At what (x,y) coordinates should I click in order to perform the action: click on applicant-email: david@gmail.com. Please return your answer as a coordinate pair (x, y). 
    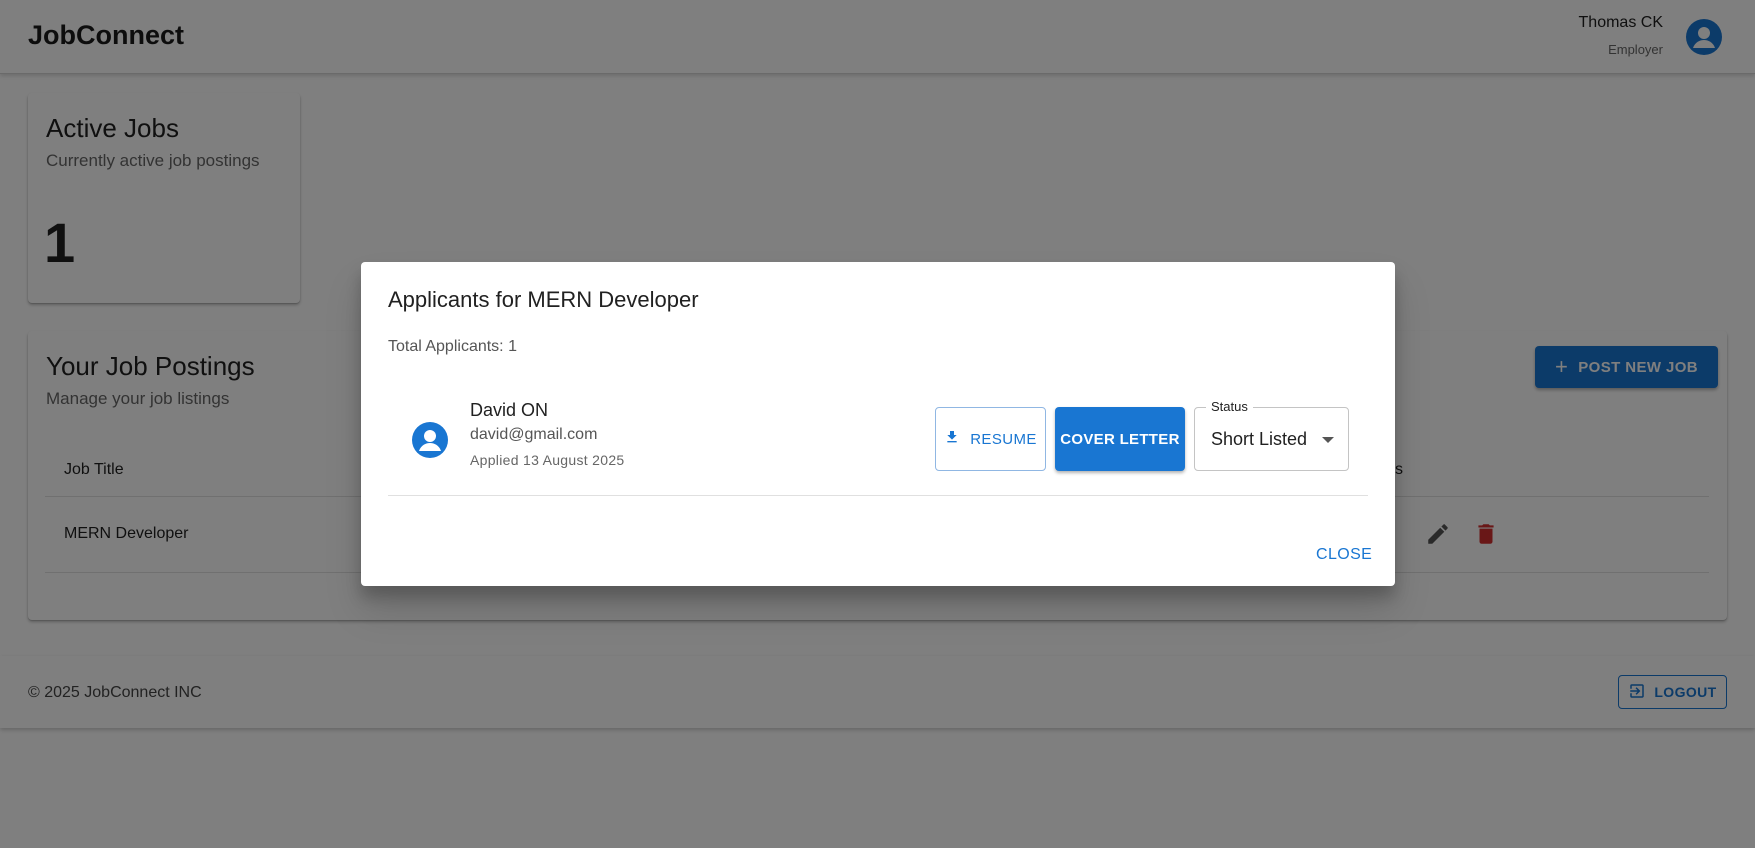
    Looking at the image, I should click on (534, 434).